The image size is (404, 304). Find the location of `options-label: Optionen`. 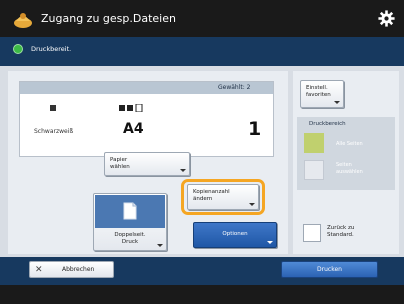

options-label: Optionen is located at coordinates (235, 234).